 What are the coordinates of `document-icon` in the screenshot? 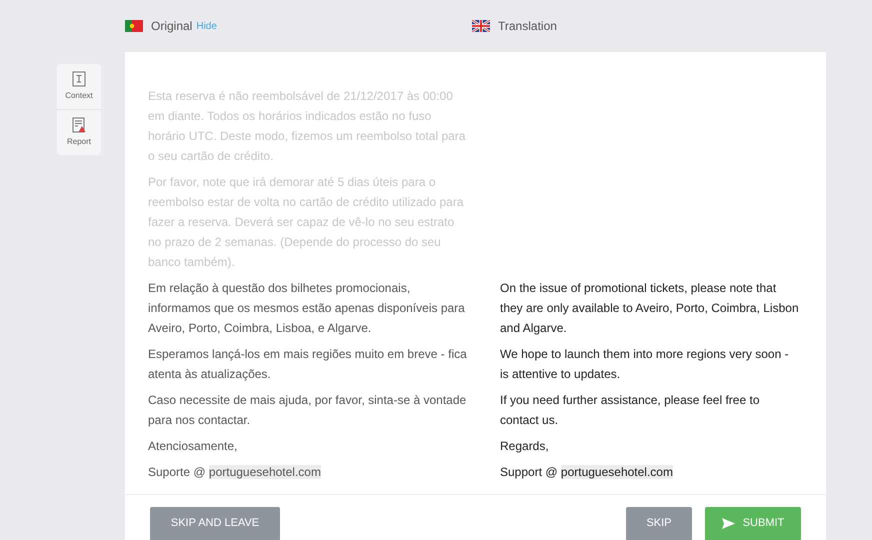 It's located at (79, 79).